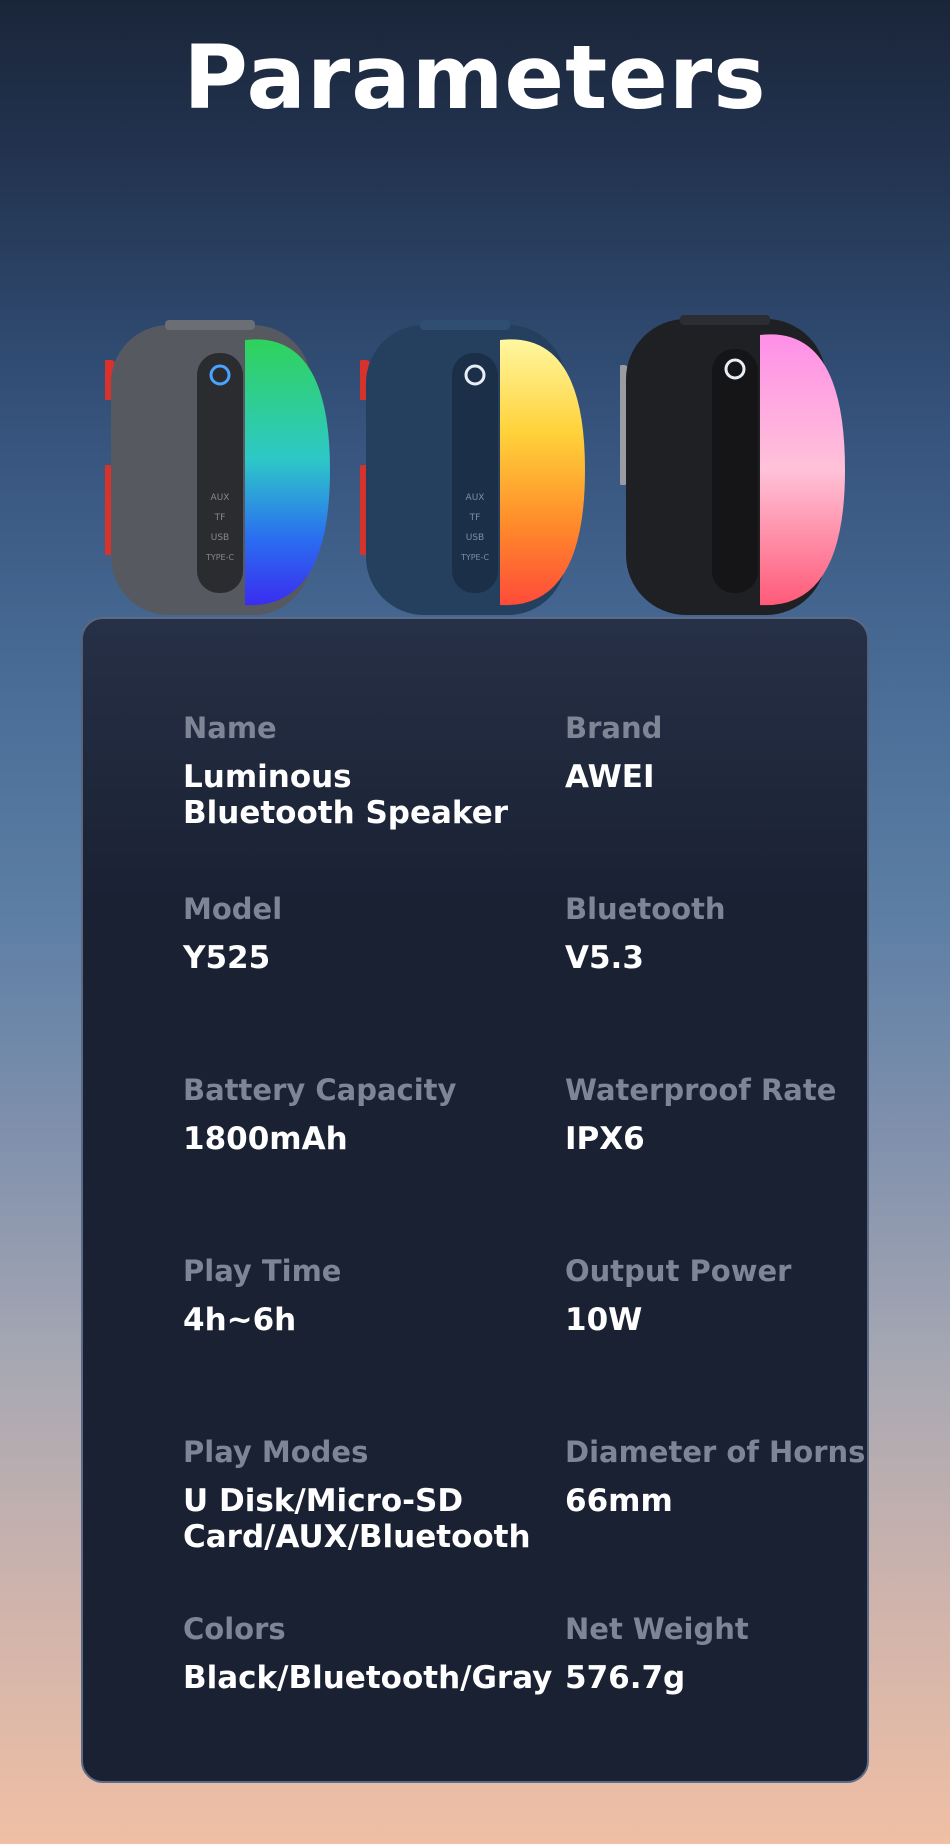 The width and height of the screenshot is (950, 1844). I want to click on spec-colors: Colors Black/Bluetooth/Gray, so click(368, 1654).